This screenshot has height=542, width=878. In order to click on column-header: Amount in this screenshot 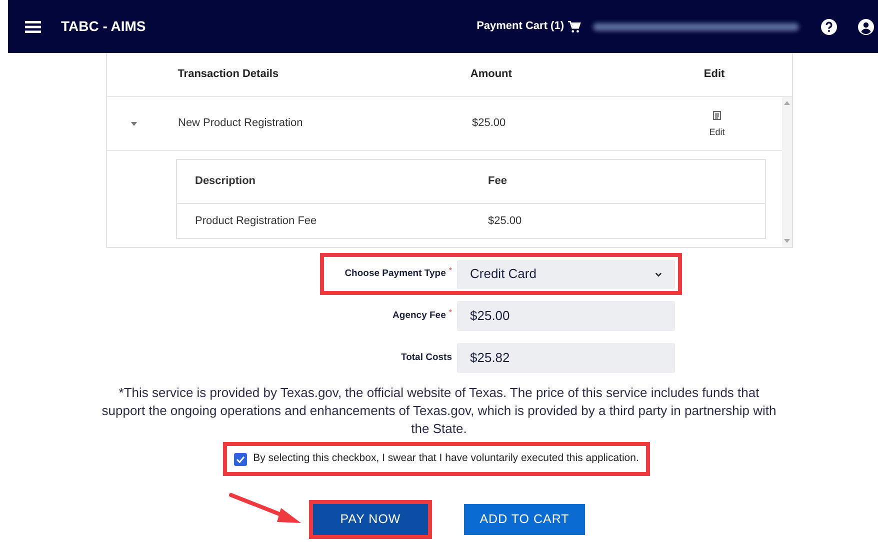, I will do `click(491, 74)`.